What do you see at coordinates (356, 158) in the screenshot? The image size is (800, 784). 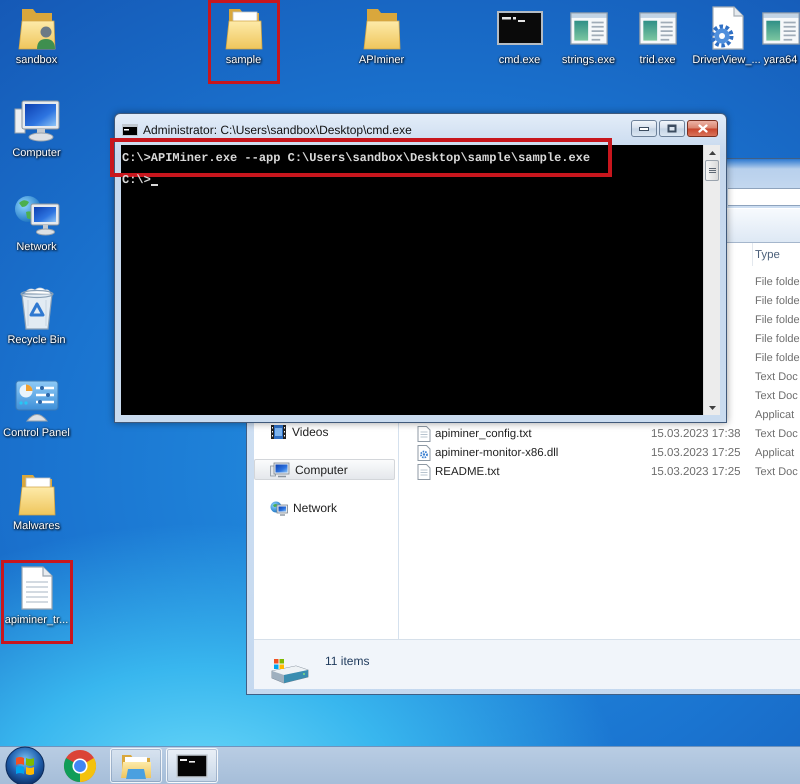 I see `console-line: C:\>APIMiner.exe --app C:\Users\sandbox\Desktop\sample\sample.exe` at bounding box center [356, 158].